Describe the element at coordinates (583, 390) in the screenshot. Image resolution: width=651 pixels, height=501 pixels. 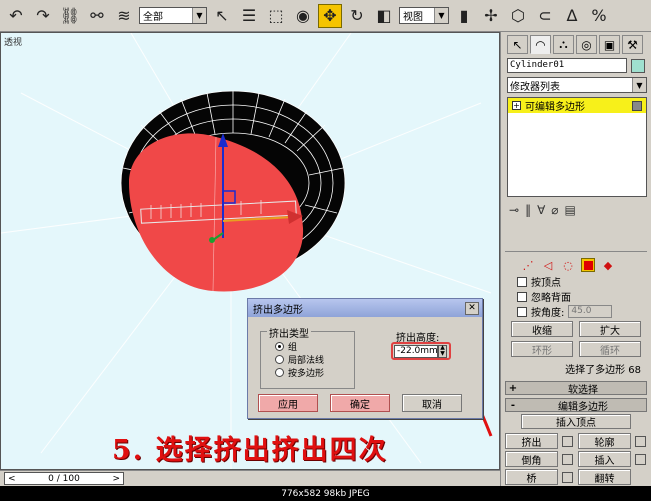
I see `soft-selection-label: 软选择` at that location.